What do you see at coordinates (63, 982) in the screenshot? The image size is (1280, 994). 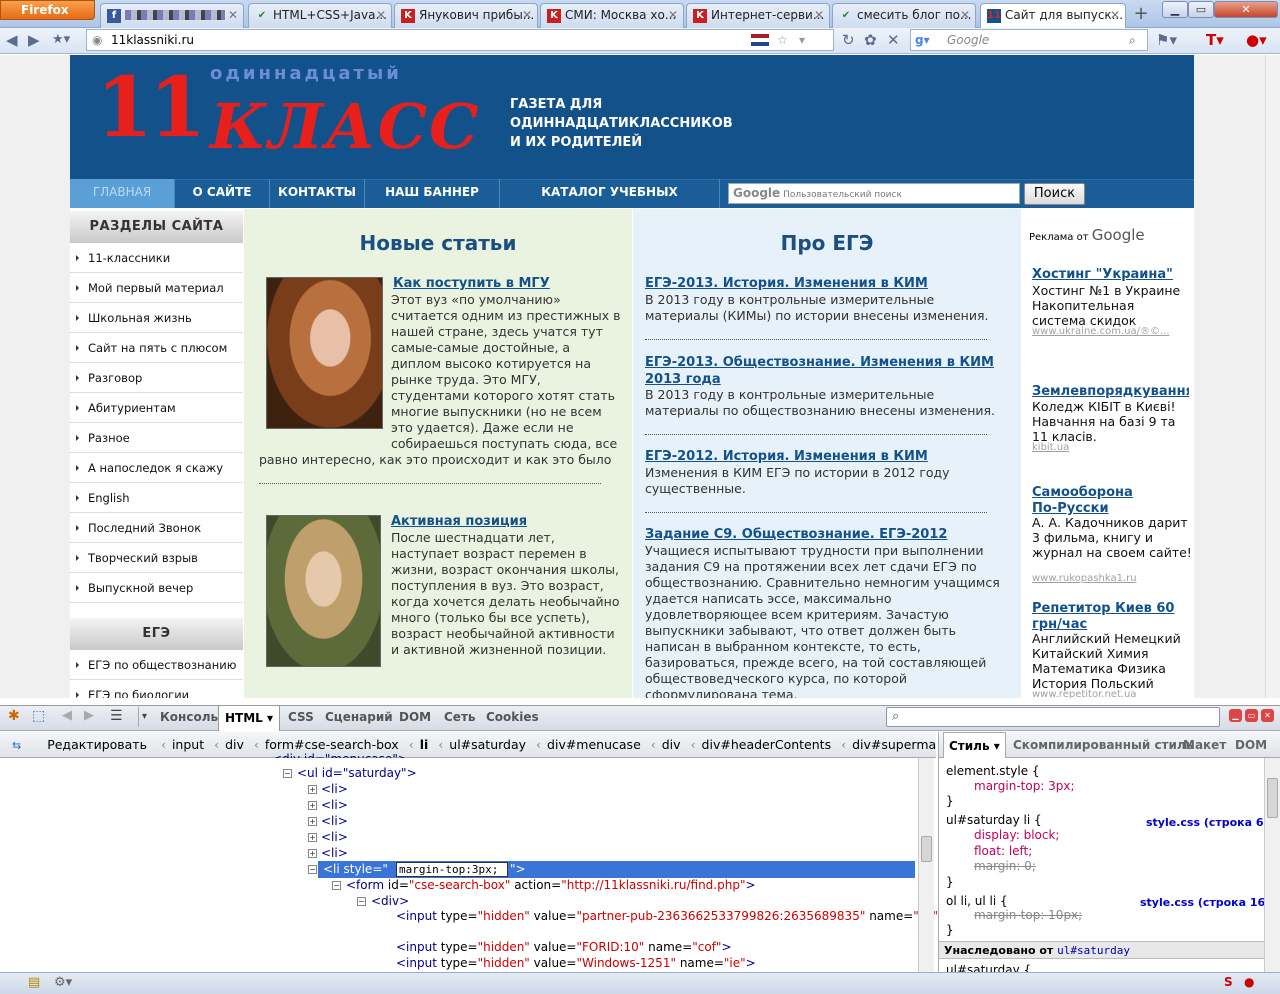 I see `settings-icon: ⚙▾` at bounding box center [63, 982].